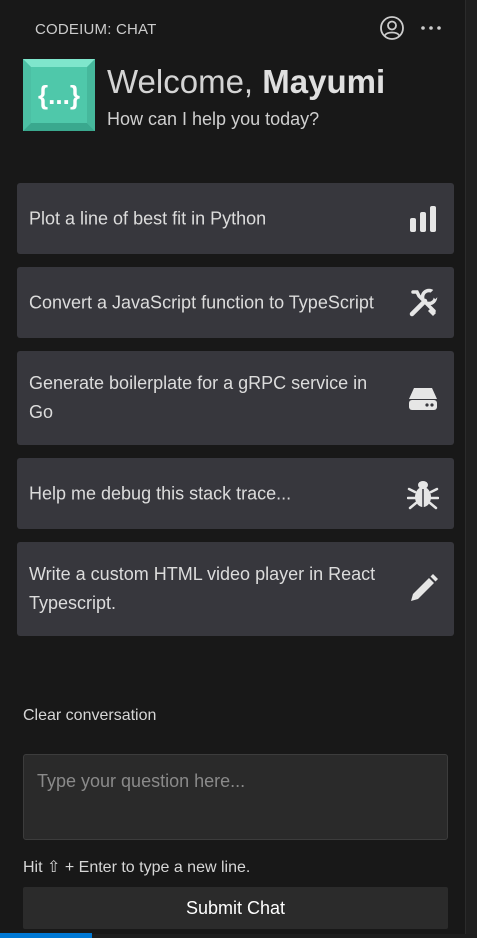 The height and width of the screenshot is (938, 477). I want to click on panel-title: CODEIUM: CHAT, so click(96, 29).